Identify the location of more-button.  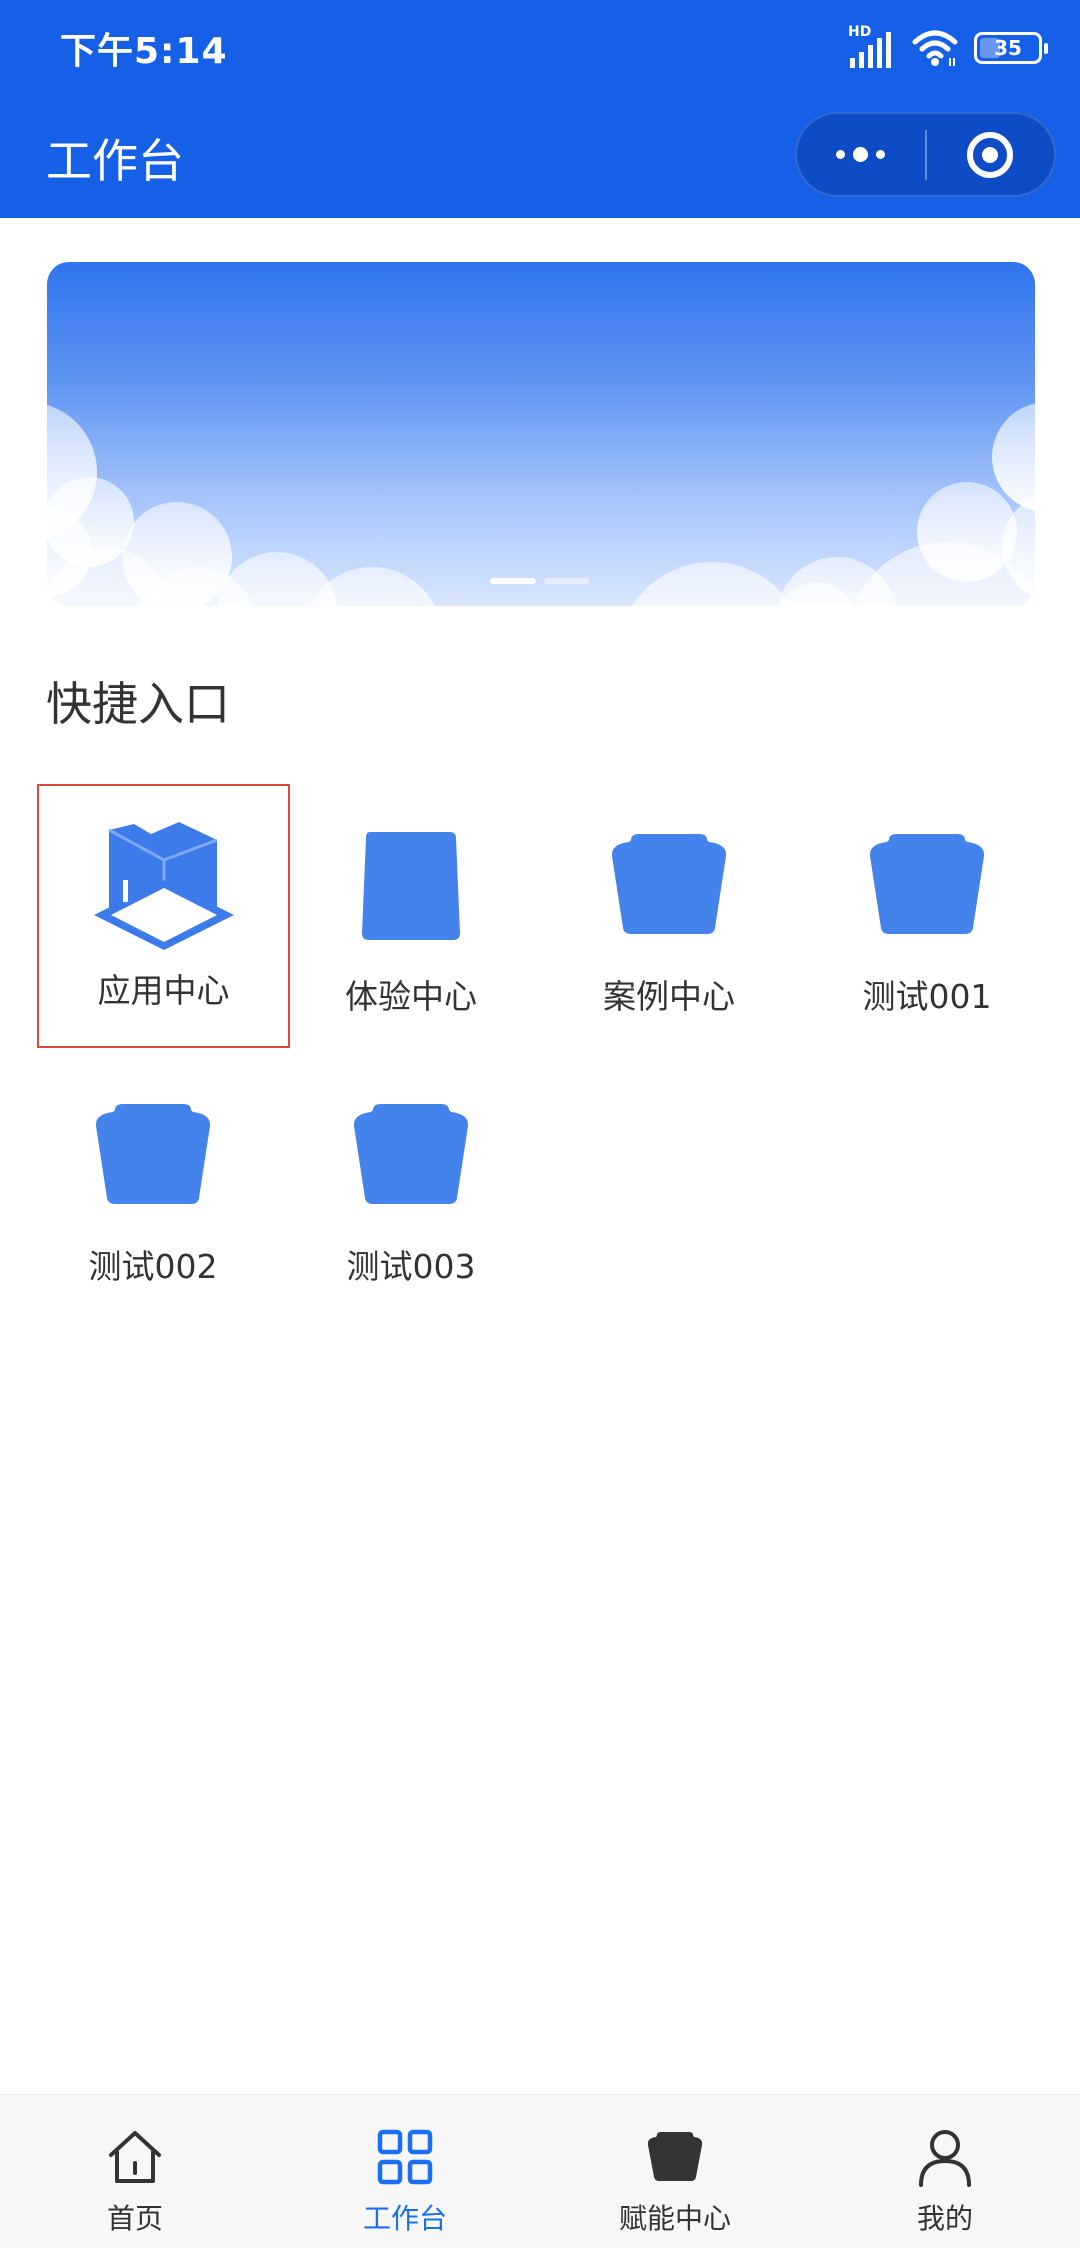
(861, 154).